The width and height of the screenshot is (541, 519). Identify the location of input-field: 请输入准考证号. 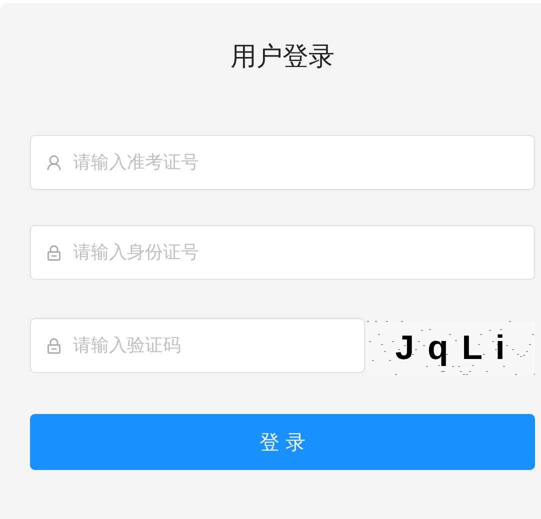
(282, 162).